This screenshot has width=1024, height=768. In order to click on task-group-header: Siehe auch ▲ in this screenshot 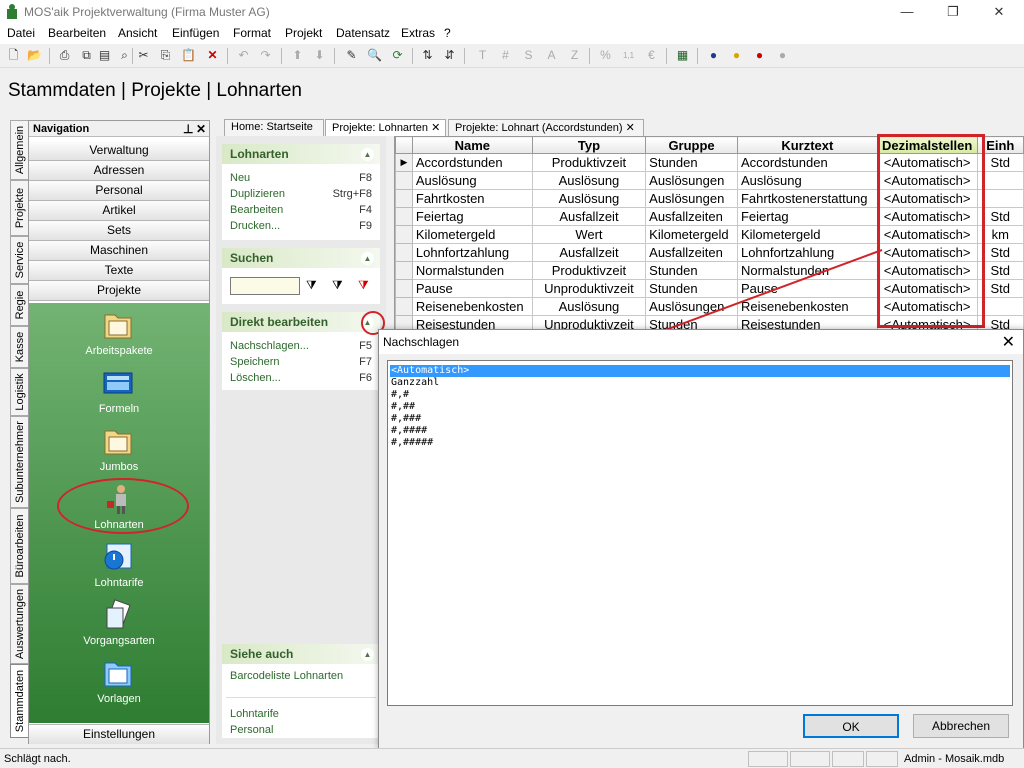, I will do `click(301, 654)`.